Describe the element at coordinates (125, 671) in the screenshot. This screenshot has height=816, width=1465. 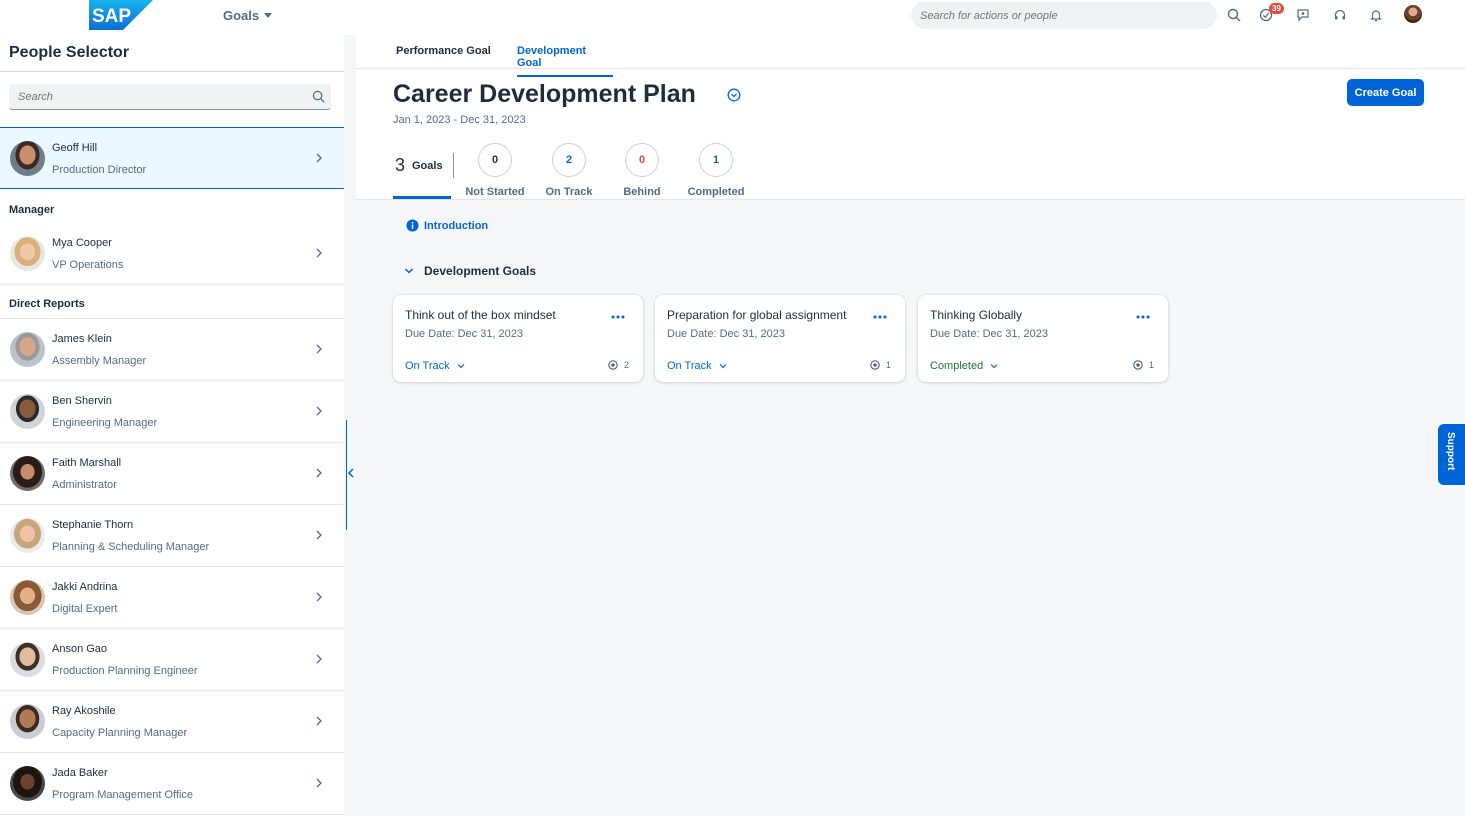
I see `person-role: Production Planning Engineer` at that location.